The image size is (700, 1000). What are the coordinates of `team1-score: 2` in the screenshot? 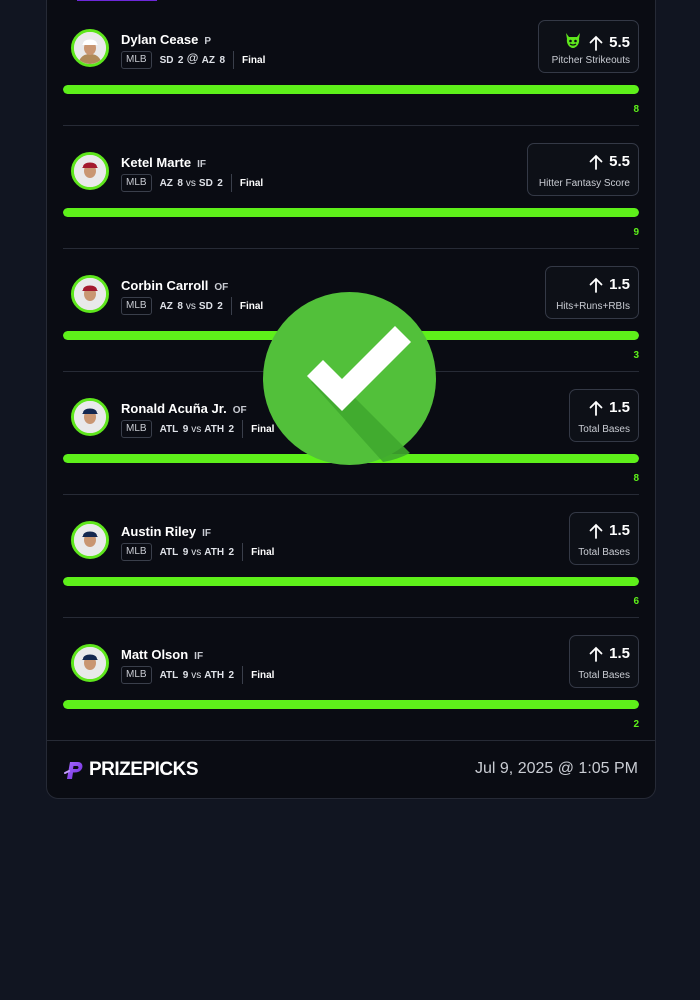 It's located at (180, 60).